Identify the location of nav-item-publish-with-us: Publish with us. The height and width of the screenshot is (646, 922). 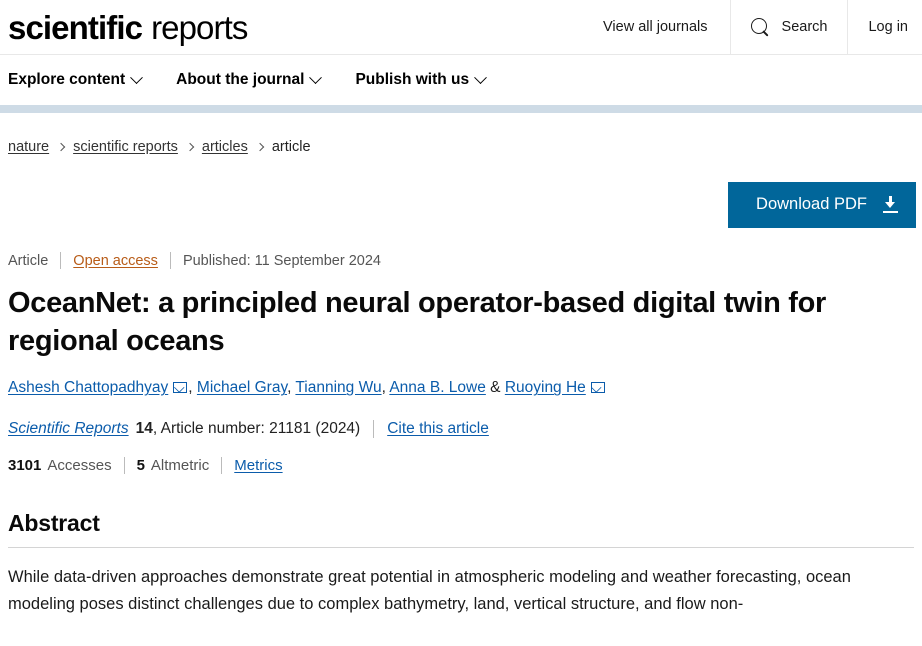
(421, 79).